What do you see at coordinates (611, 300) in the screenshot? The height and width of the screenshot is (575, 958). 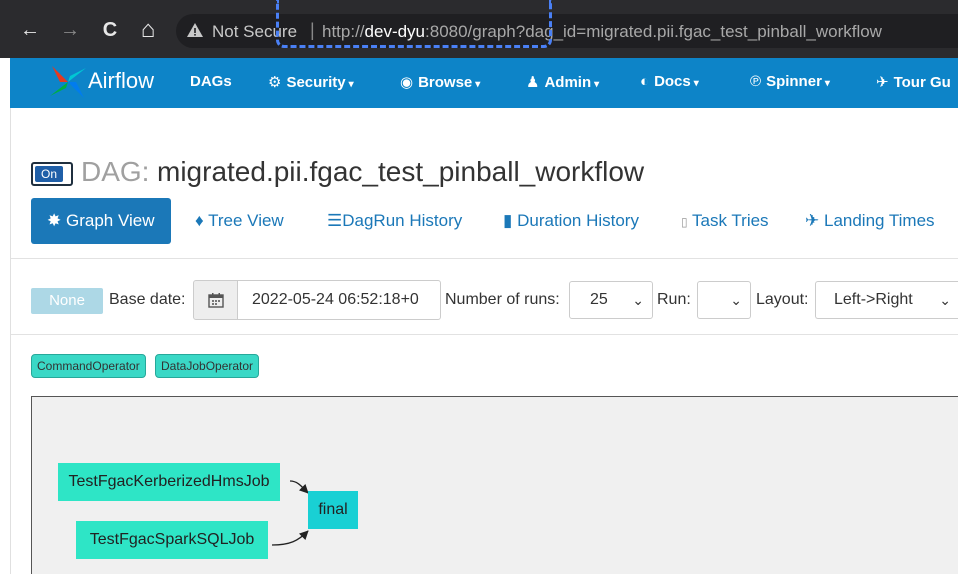 I see `num-runs-select: 25 ⌄` at bounding box center [611, 300].